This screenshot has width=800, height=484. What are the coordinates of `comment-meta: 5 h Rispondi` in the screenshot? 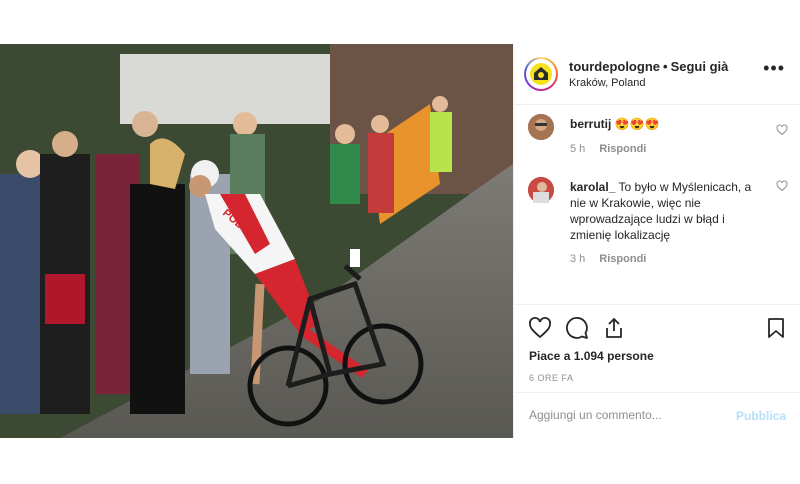 It's located at (608, 149).